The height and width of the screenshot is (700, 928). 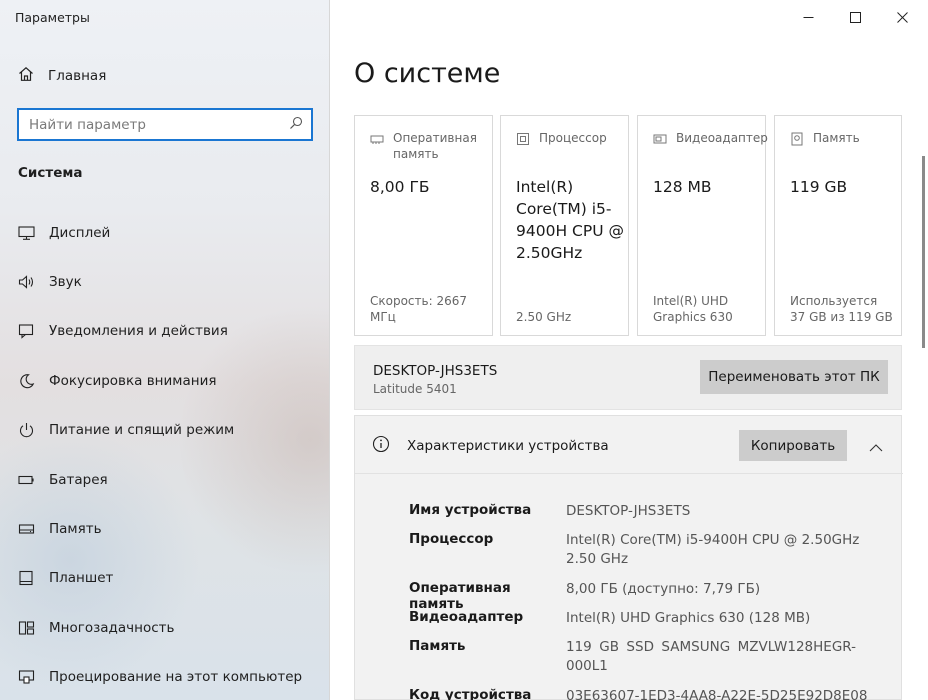 What do you see at coordinates (381, 446) in the screenshot?
I see `info-icon` at bounding box center [381, 446].